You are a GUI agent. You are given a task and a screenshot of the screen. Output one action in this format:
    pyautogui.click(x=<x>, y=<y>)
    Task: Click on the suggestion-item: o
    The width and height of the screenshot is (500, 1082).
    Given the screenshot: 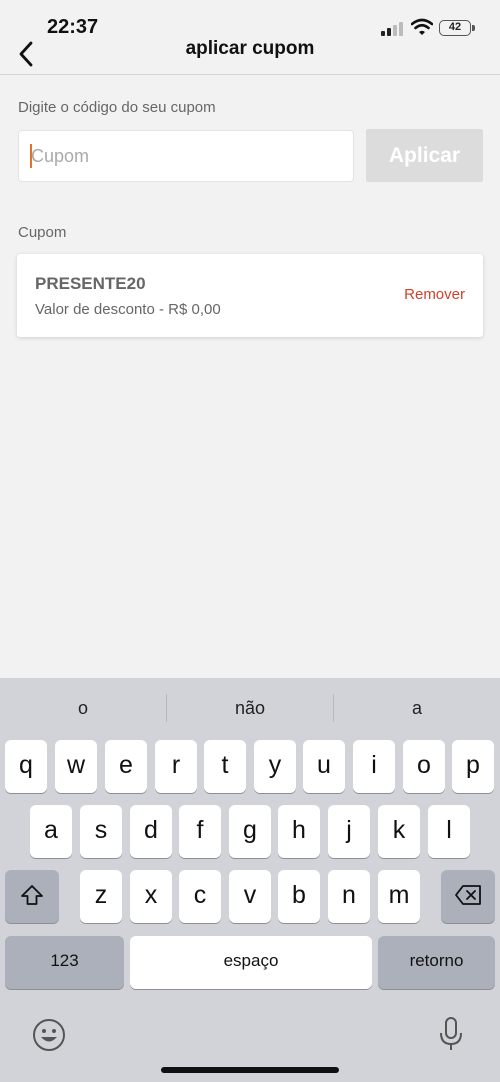 What is the action you would take?
    pyautogui.click(x=83, y=709)
    